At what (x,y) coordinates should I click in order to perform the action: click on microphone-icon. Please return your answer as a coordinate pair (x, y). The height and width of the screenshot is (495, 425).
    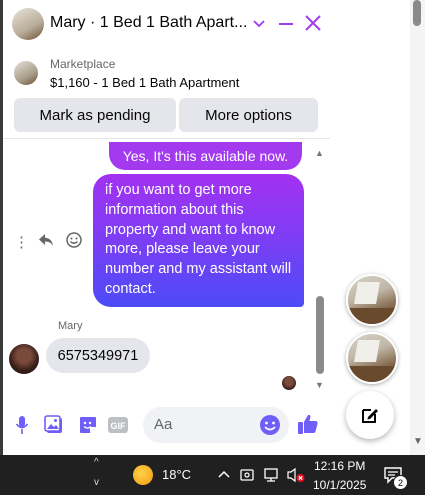
    Looking at the image, I should click on (22, 425).